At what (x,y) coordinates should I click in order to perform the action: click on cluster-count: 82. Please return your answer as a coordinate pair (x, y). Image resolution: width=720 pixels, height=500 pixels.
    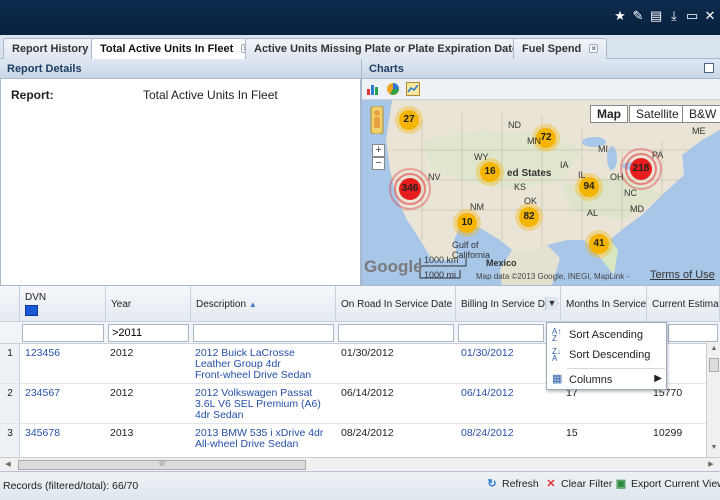
    Looking at the image, I should click on (529, 216).